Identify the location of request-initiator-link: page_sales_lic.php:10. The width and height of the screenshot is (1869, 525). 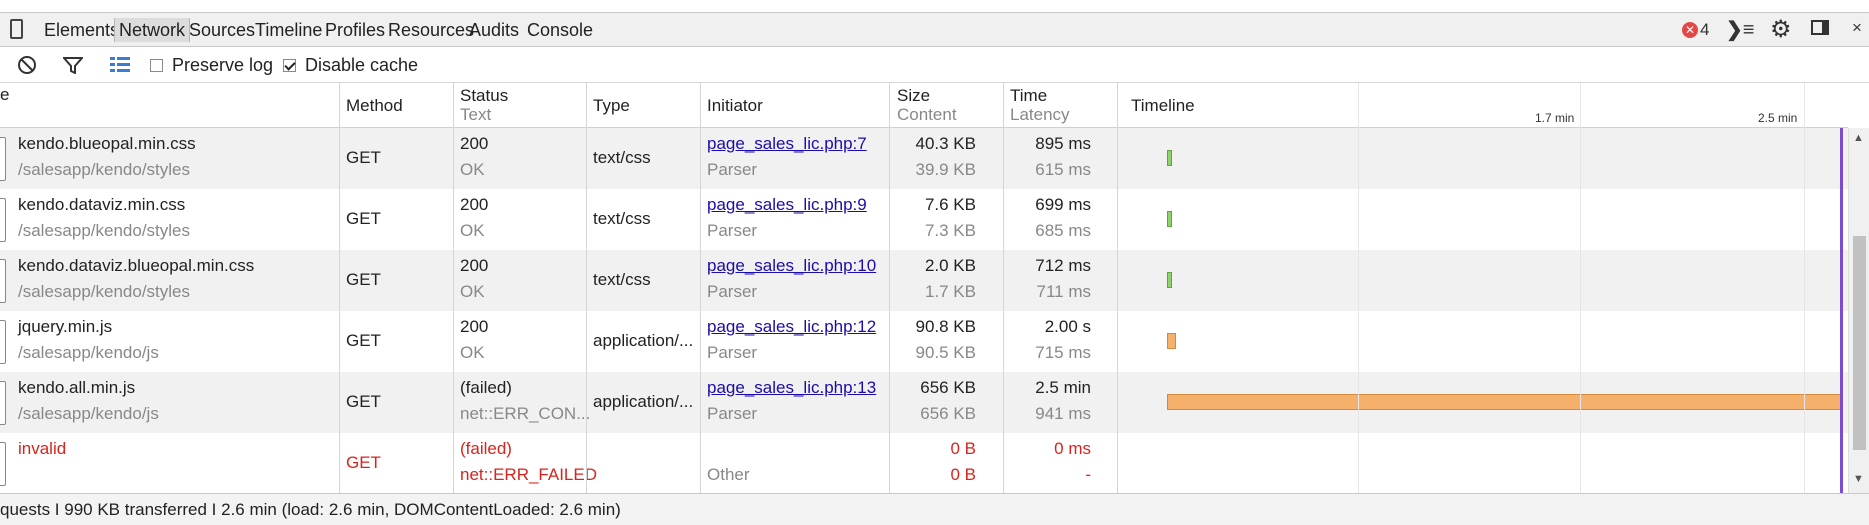
(791, 266).